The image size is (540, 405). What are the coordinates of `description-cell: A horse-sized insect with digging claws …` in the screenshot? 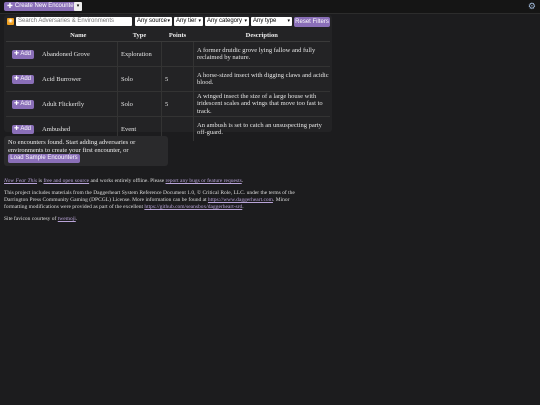 It's located at (261, 79).